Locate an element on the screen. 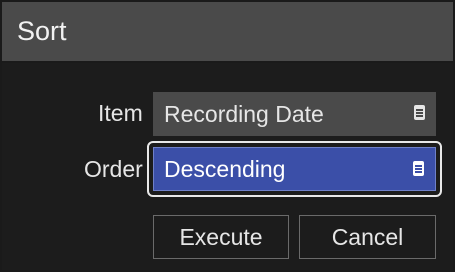 This screenshot has width=455, height=272. cancel-button: Cancel is located at coordinates (367, 237).